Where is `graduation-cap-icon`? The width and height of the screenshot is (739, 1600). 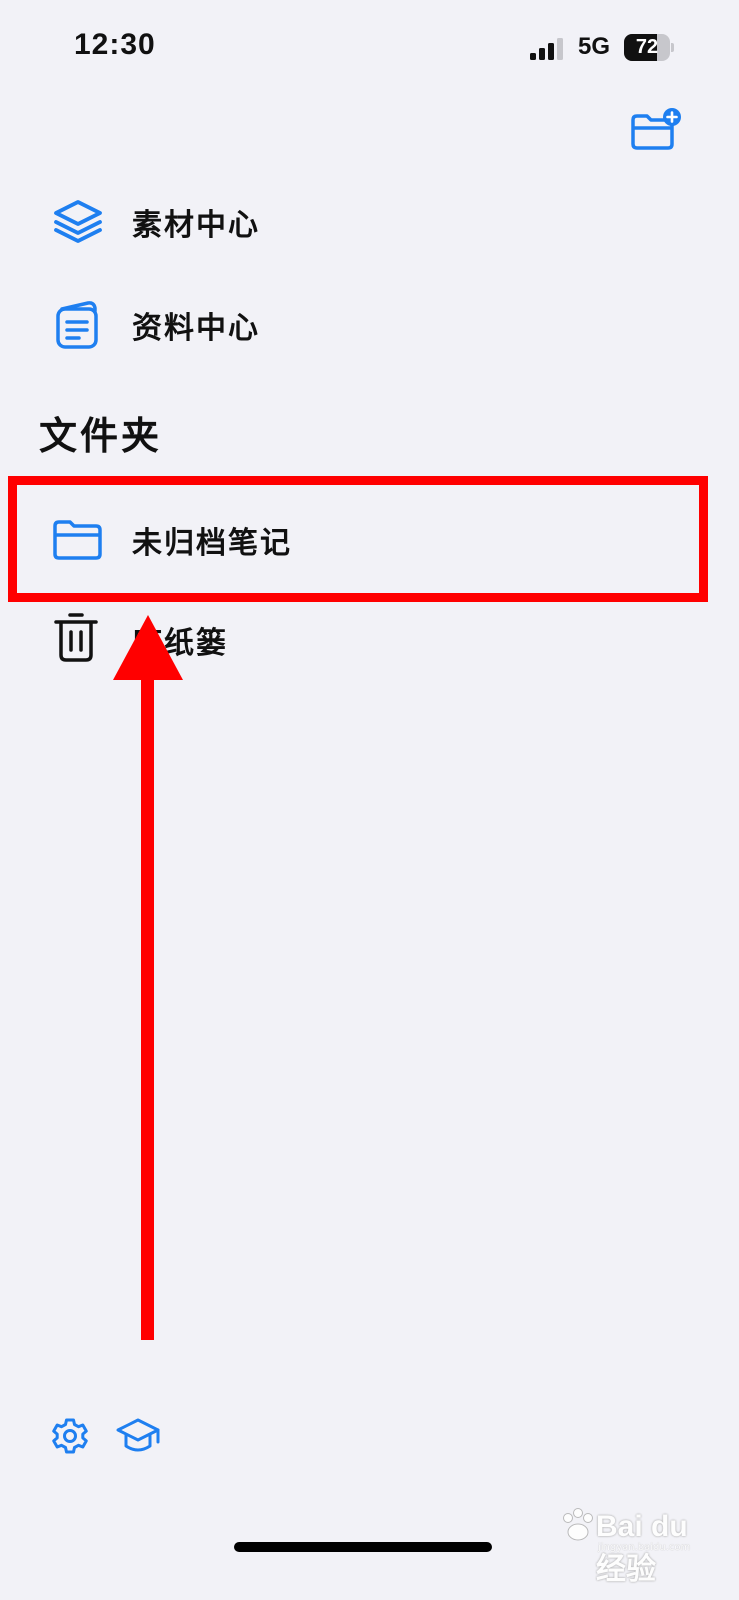 graduation-cap-icon is located at coordinates (138, 1435).